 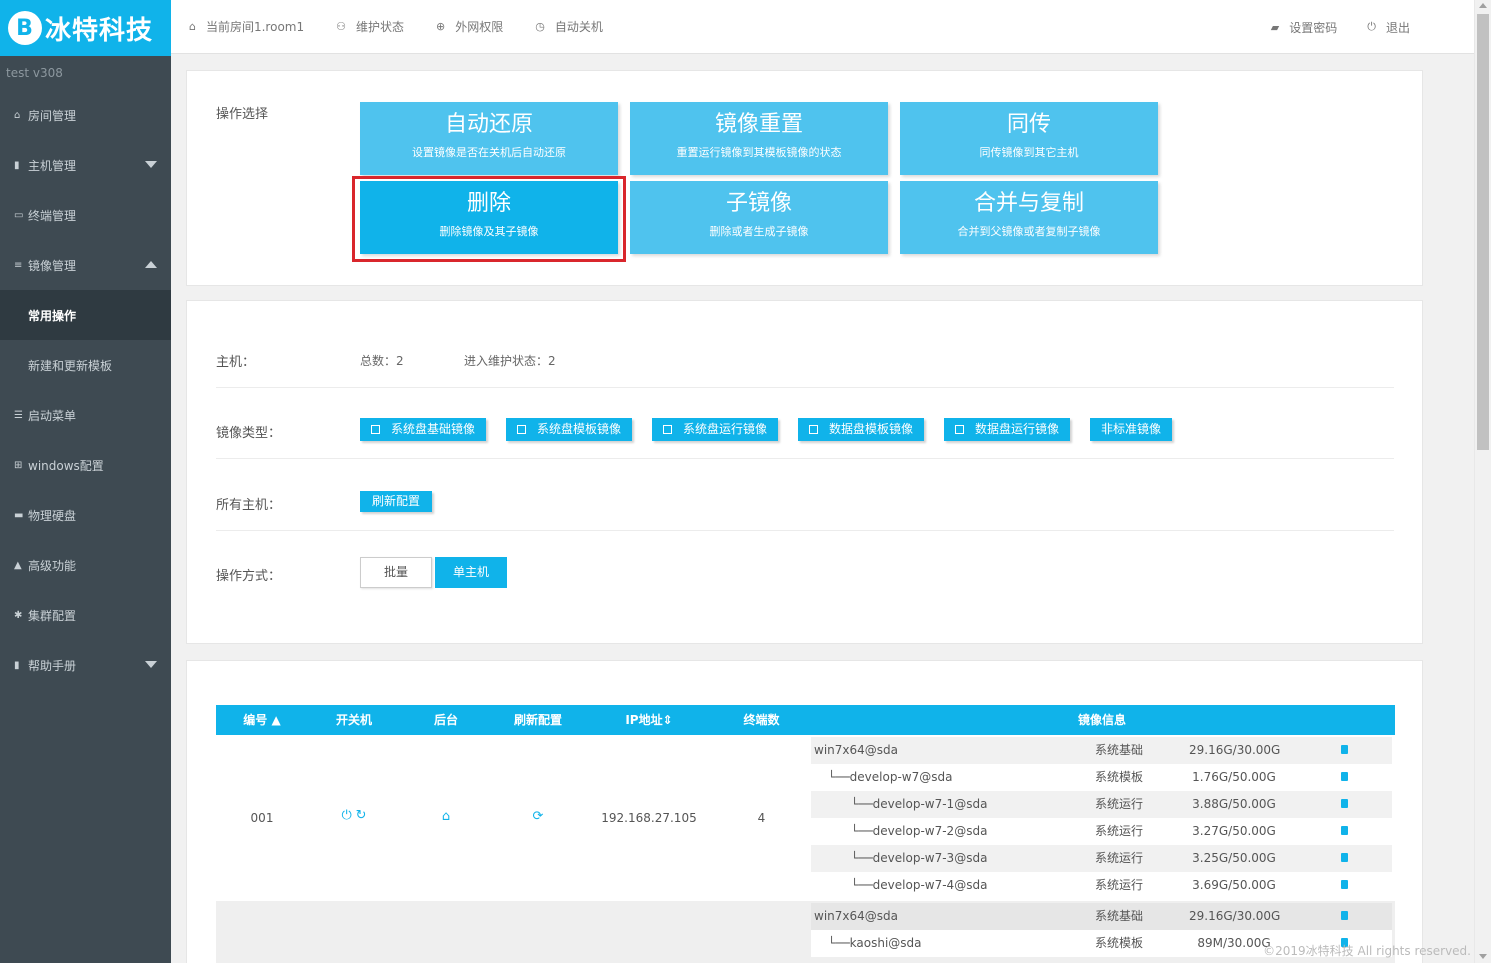 What do you see at coordinates (85, 215) in the screenshot?
I see `sidebar-item-terminals: ▭ 终端管理` at bounding box center [85, 215].